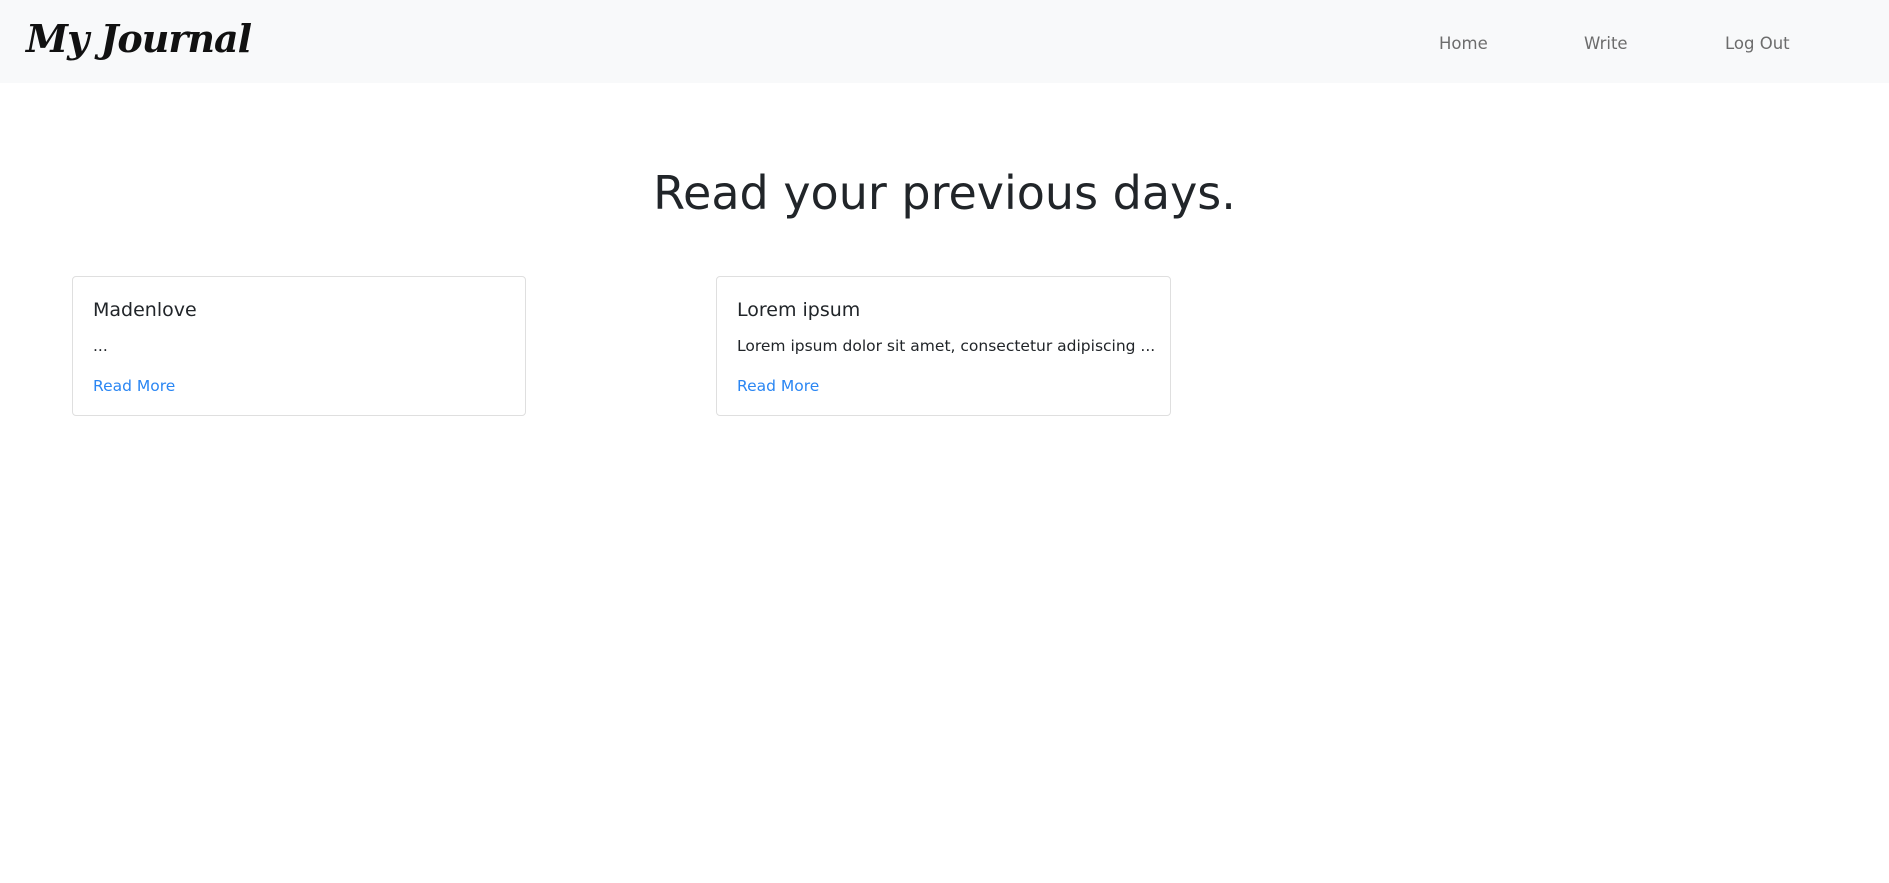 This screenshot has height=883, width=1889. Describe the element at coordinates (944, 41) in the screenshot. I see `navbar: My Journal Home Write Log Out` at that location.